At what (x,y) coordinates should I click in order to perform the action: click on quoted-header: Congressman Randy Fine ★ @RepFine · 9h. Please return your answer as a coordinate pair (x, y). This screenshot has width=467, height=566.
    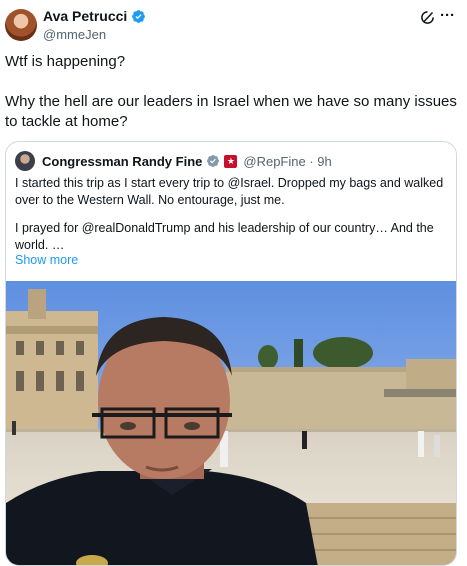
    Looking at the image, I should click on (173, 161).